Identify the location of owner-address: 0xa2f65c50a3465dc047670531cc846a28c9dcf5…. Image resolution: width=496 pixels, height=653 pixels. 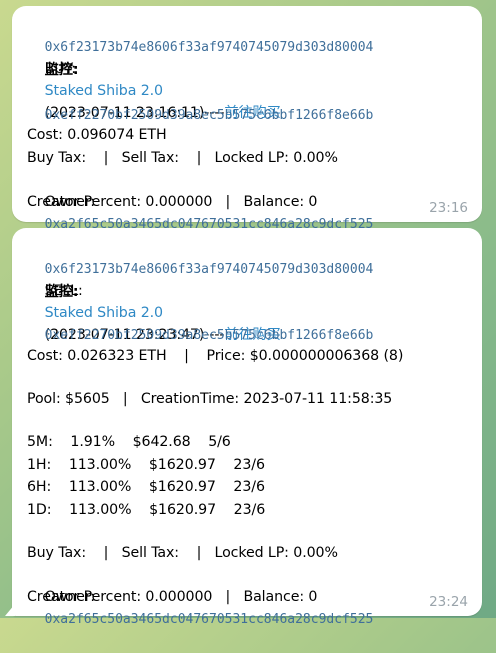
(209, 619).